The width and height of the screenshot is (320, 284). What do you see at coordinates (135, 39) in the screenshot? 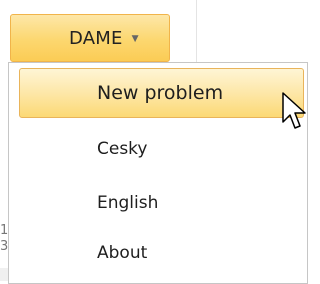
I see `chevron-down-icon: ▼` at bounding box center [135, 39].